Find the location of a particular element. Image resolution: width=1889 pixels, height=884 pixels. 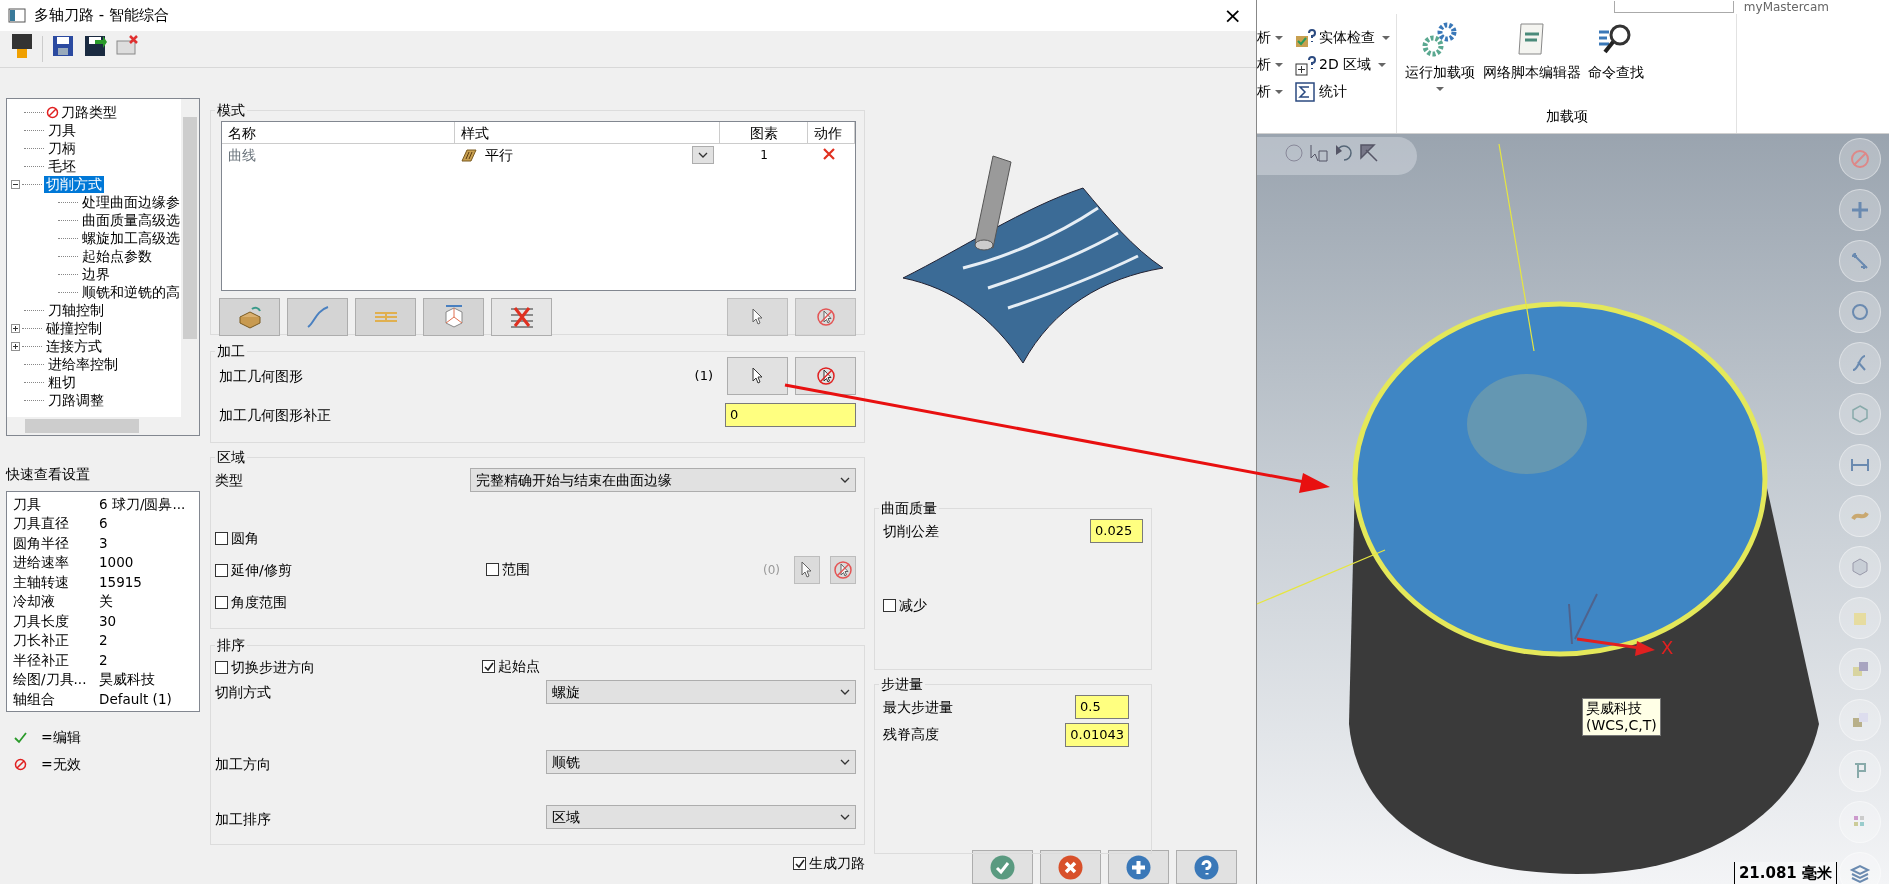

ribbon-button: 统计 is located at coordinates (1320, 91).